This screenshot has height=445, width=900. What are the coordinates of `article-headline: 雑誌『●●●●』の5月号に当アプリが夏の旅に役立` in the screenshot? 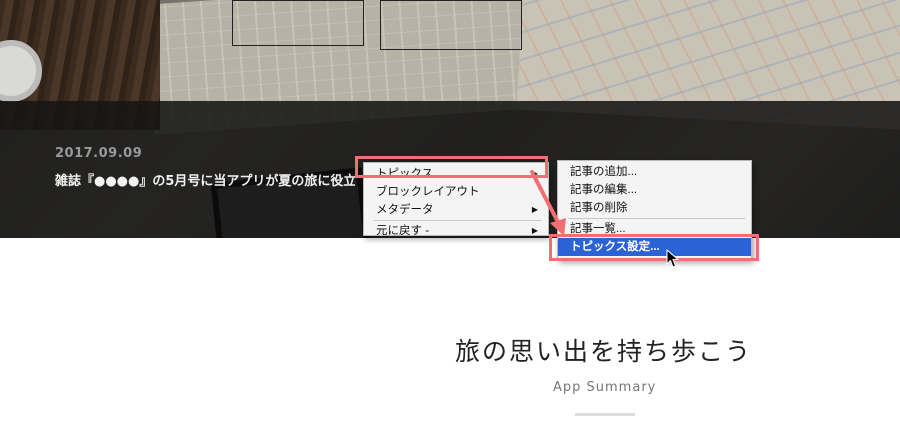 It's located at (205, 179).